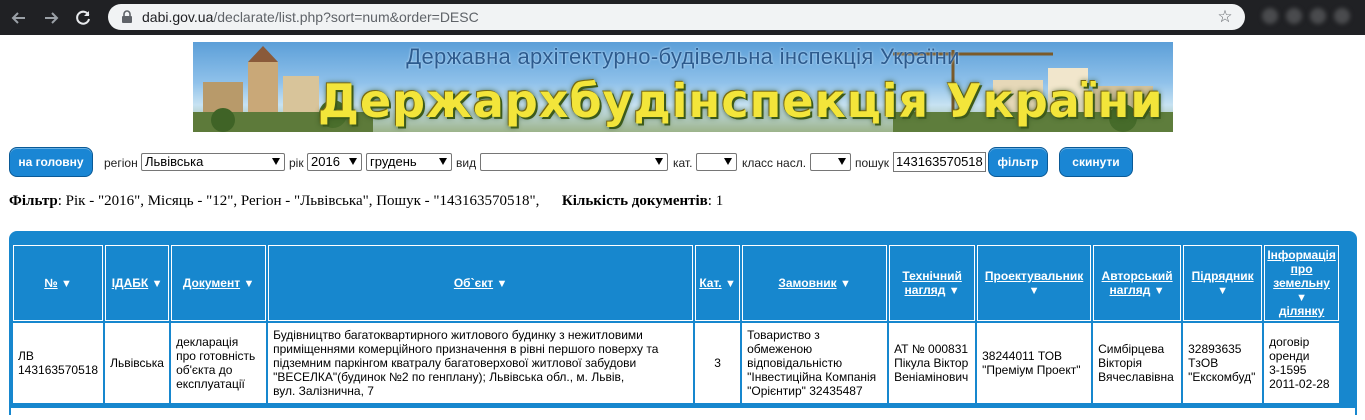 The image size is (1365, 420). I want to click on col-customer-header: Замовник ▼, so click(815, 283).